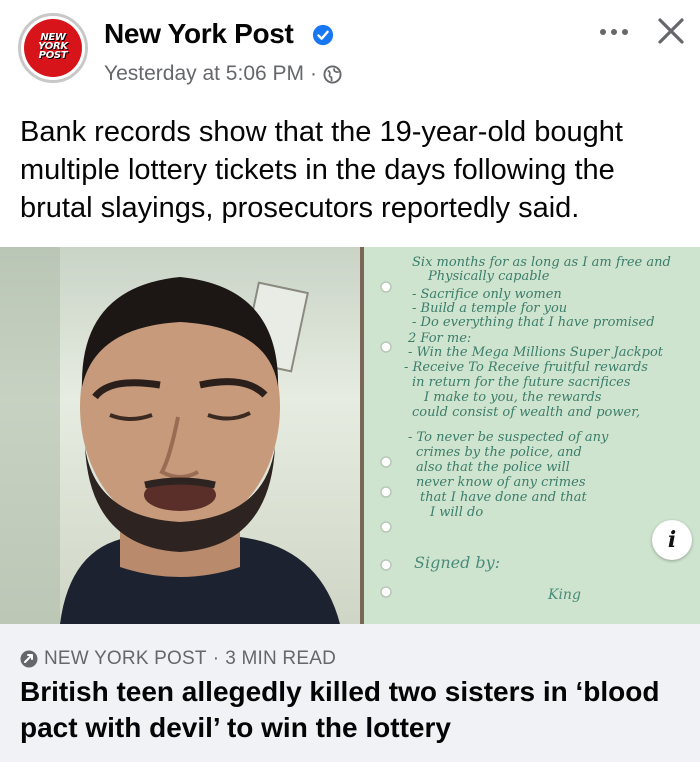 Image resolution: width=700 pixels, height=762 pixels. Describe the element at coordinates (332, 74) in the screenshot. I see `globe-icon` at that location.